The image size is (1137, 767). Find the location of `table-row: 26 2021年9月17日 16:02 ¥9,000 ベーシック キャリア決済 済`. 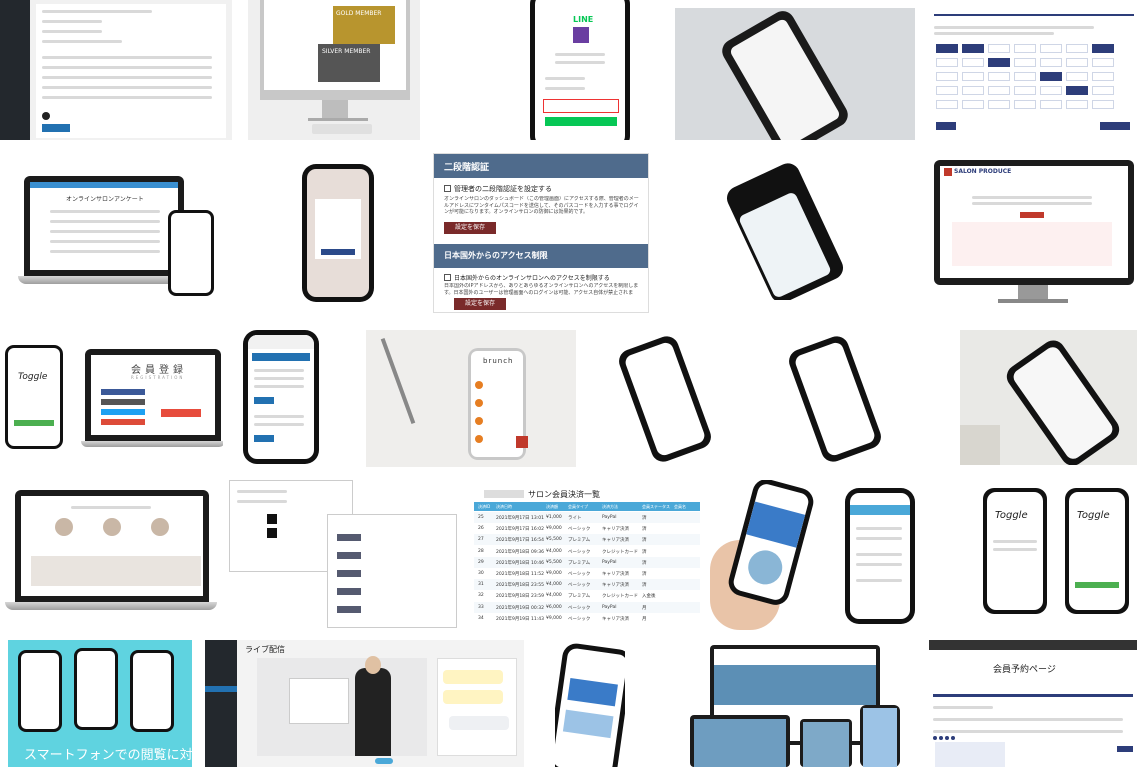

table-row: 26 2021年9月17日 16:02 ¥9,000 ベーシック キャリア決済 済 is located at coordinates (593, 529).